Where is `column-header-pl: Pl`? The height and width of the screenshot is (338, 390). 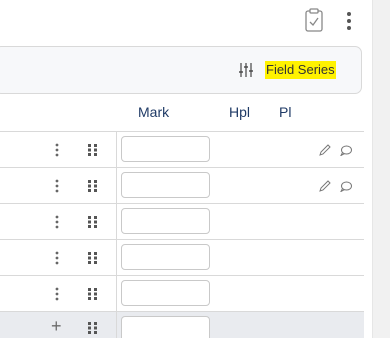 column-header-pl: Pl is located at coordinates (285, 112).